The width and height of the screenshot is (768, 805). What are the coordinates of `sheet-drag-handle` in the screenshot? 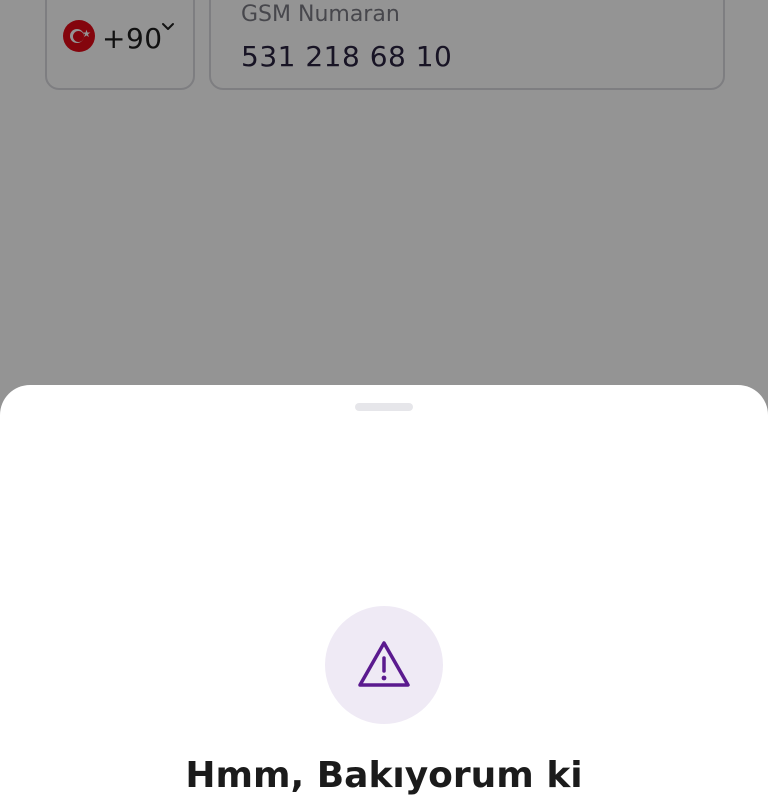 It's located at (384, 407).